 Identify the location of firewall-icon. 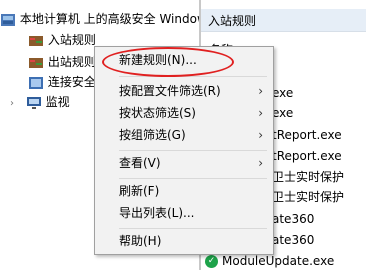
(8, 20).